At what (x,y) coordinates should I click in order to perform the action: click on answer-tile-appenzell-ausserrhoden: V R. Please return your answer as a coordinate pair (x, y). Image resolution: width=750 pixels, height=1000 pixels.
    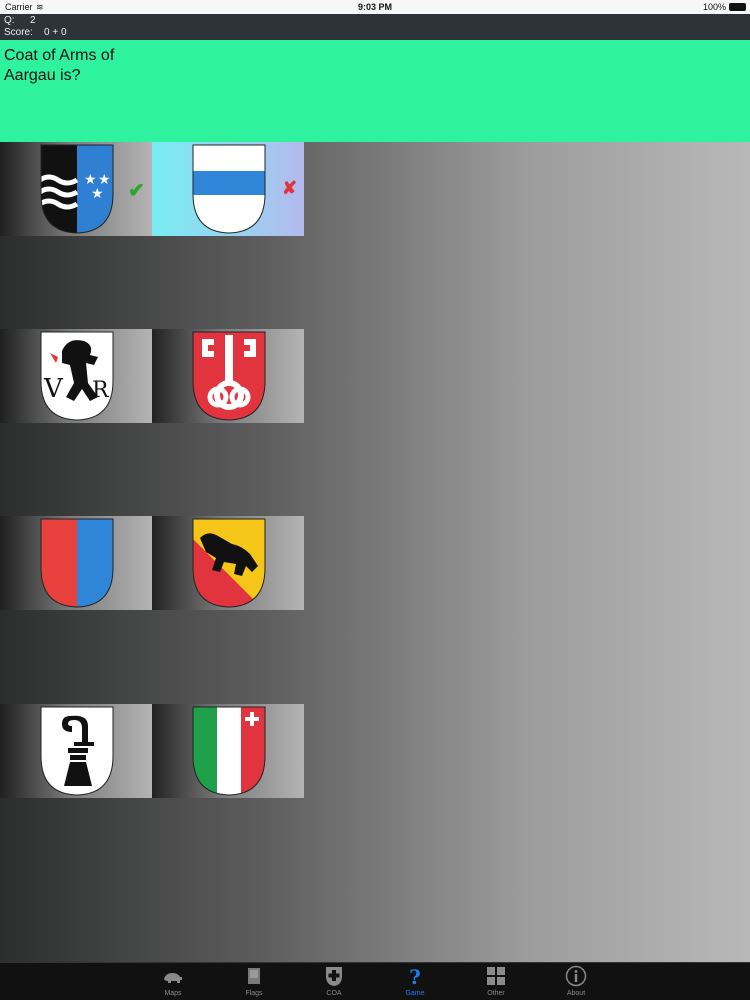
    Looking at the image, I should click on (76, 376).